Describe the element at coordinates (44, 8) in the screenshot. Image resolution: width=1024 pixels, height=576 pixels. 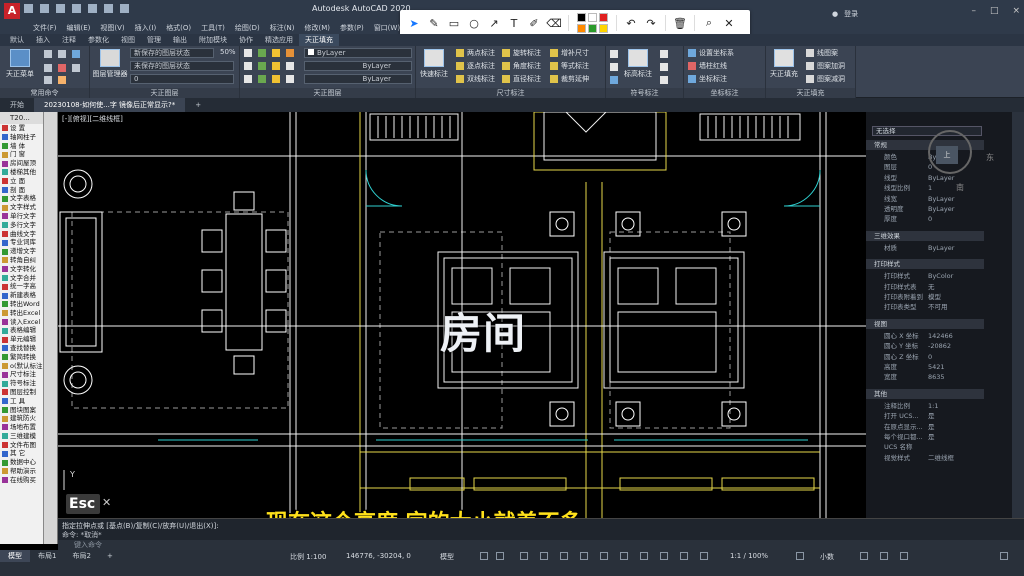
I see `open-file-icon` at that location.